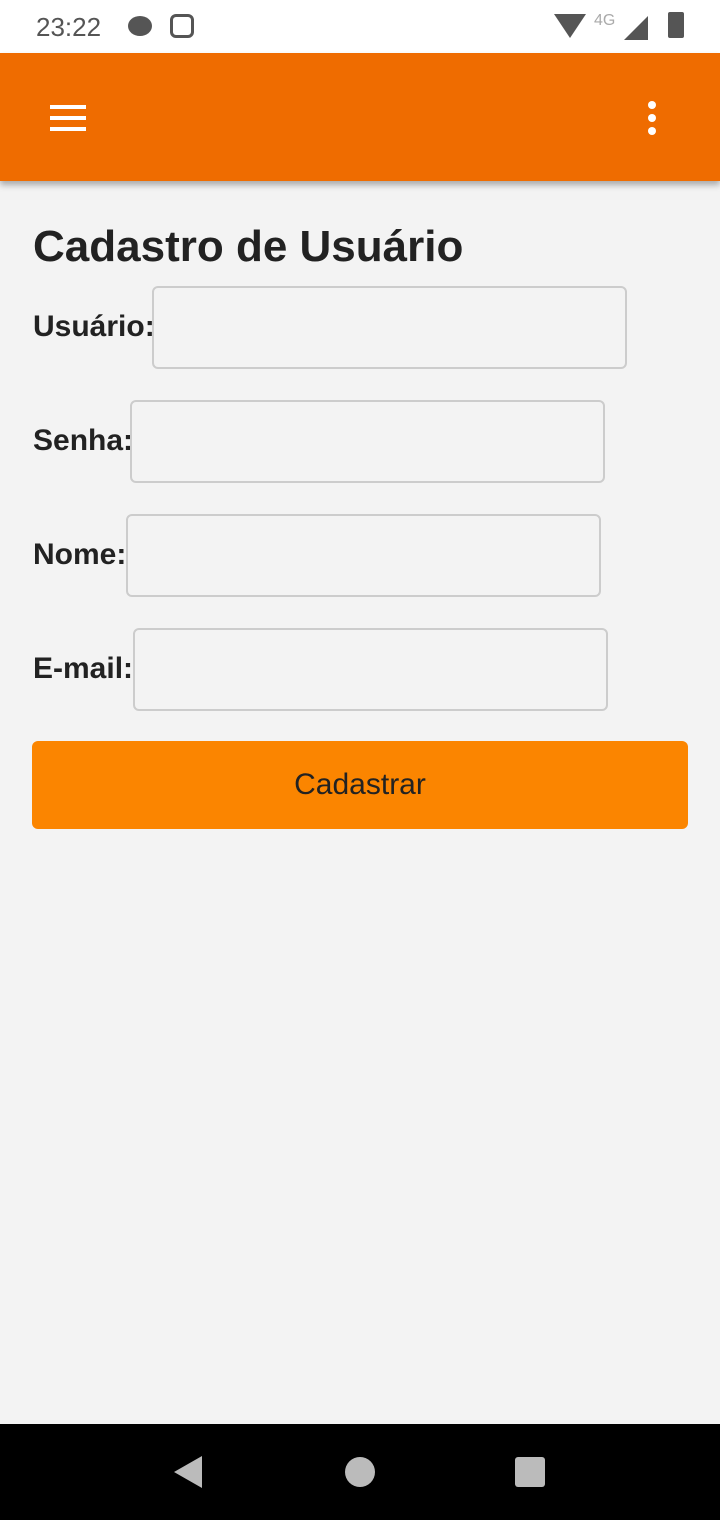 Image resolution: width=720 pixels, height=1520 pixels. What do you see at coordinates (188, 1472) in the screenshot?
I see `back-icon` at bounding box center [188, 1472].